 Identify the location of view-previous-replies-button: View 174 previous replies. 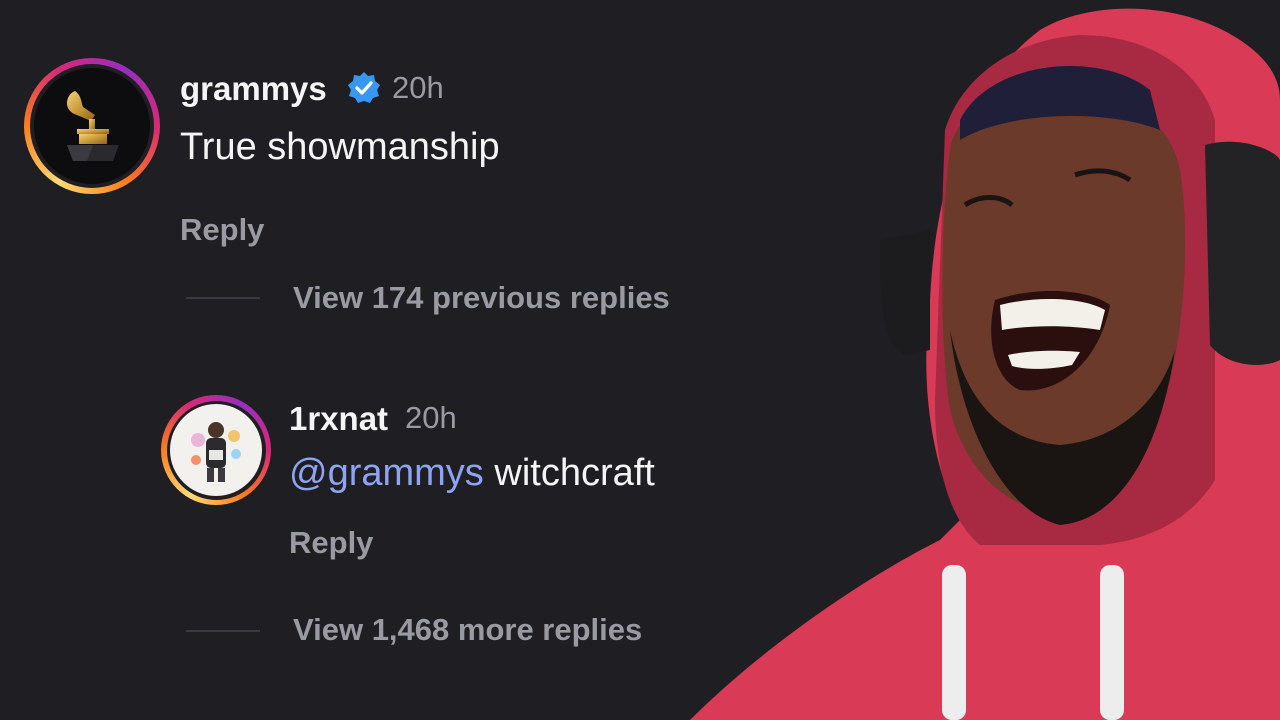
(481, 298).